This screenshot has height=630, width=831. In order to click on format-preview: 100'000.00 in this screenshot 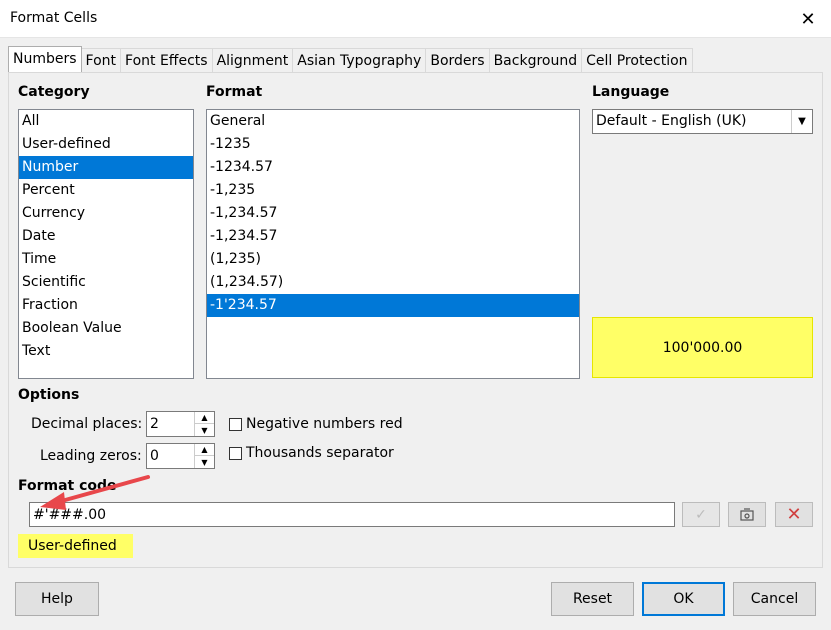, I will do `click(702, 347)`.